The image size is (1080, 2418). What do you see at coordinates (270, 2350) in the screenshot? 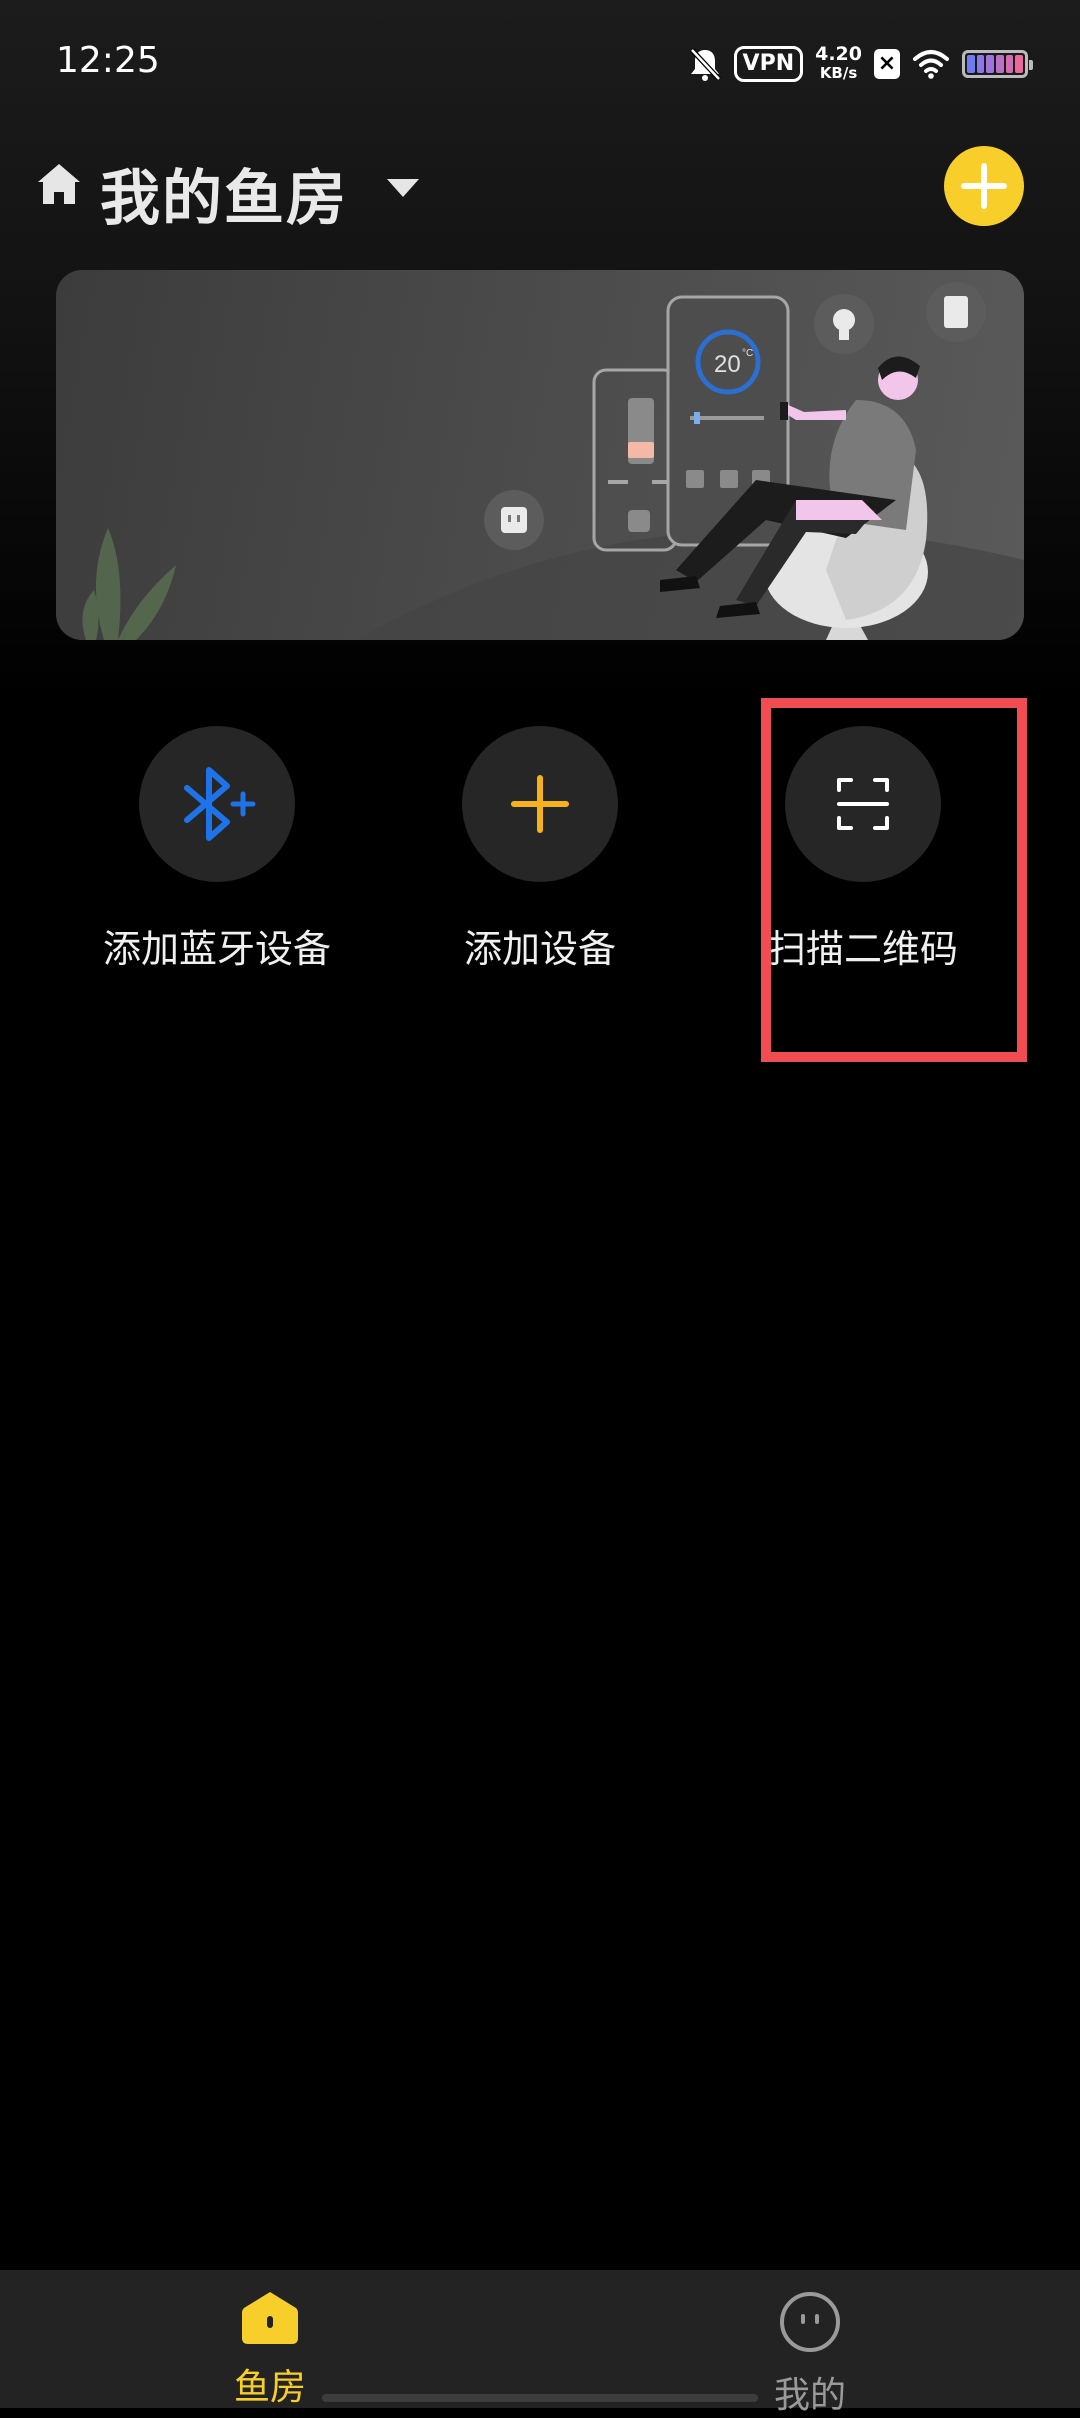
I see `nav-item-fish-room: 鱼房` at bounding box center [270, 2350].